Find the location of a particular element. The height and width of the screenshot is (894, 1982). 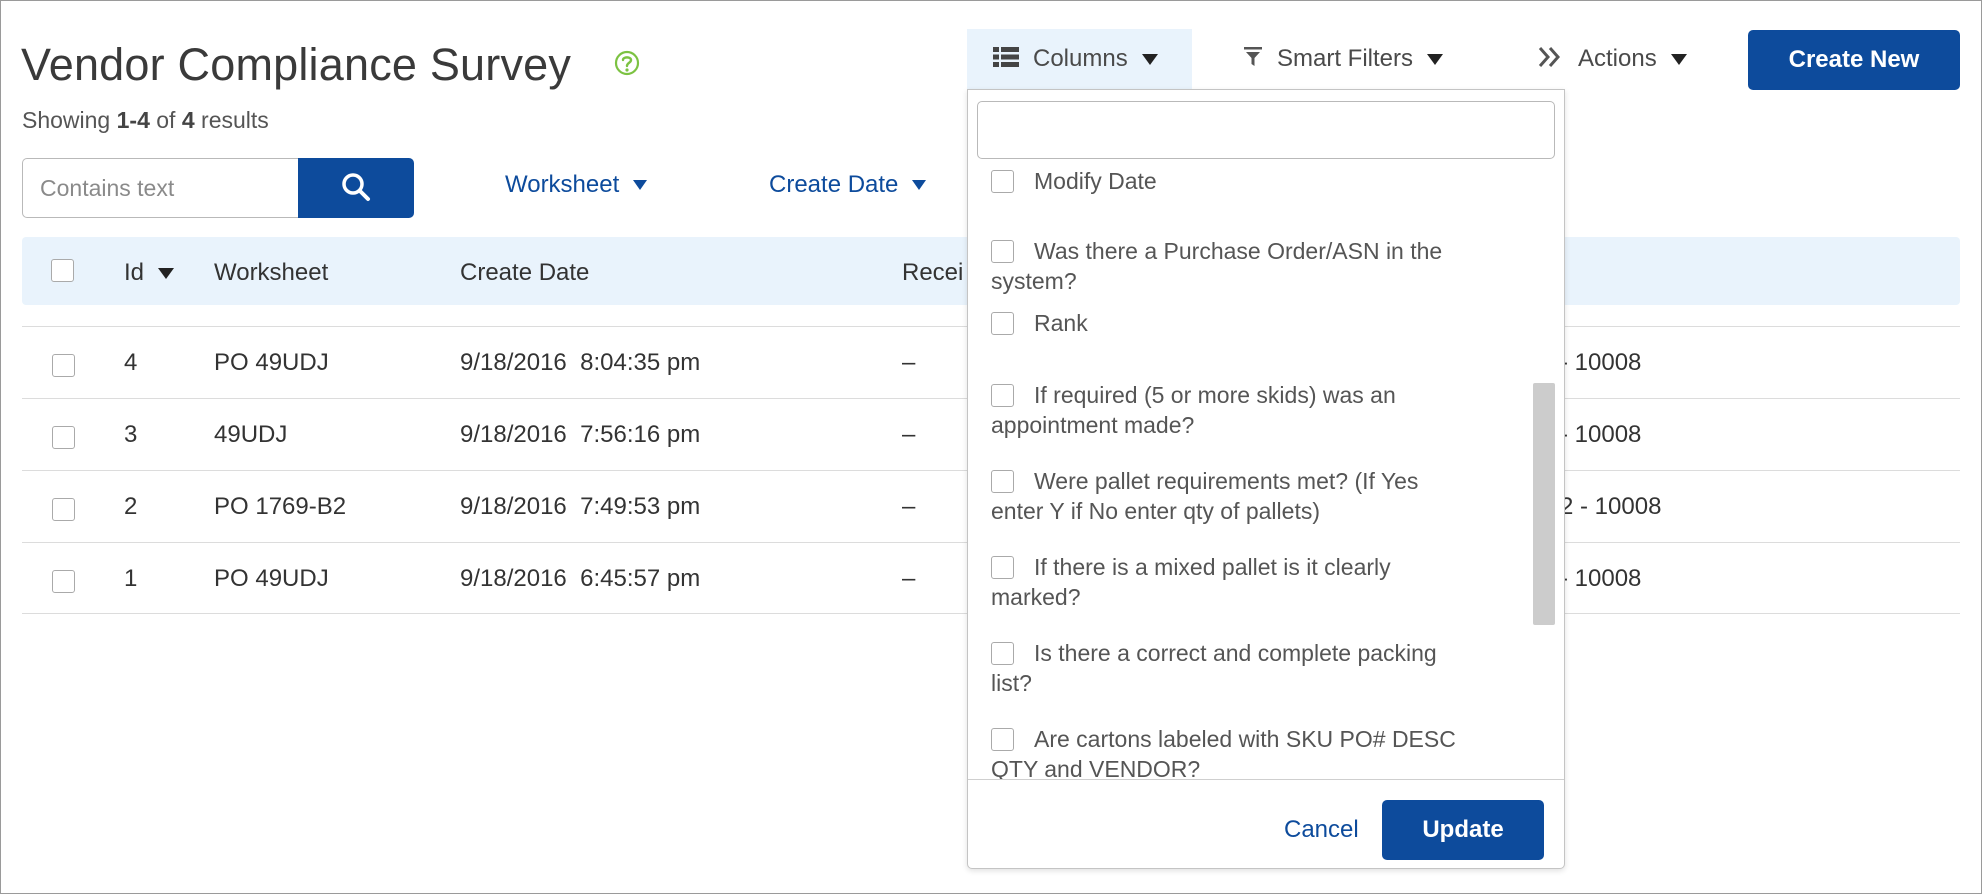

update-button: Update is located at coordinates (1463, 830).